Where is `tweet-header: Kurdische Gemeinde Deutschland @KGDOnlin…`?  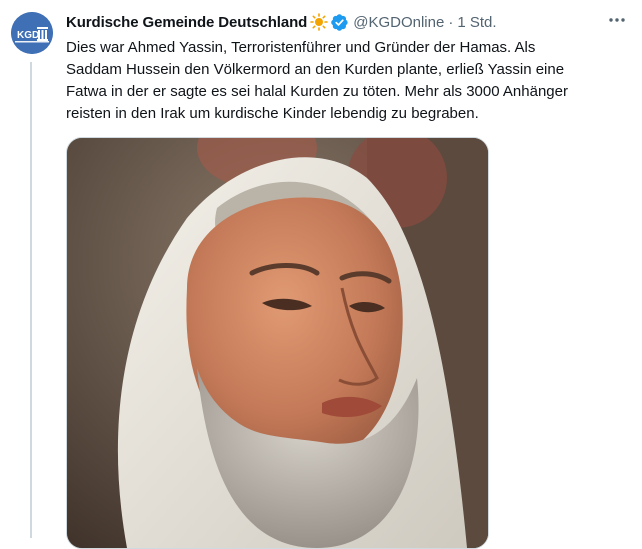 tweet-header: Kurdische Gemeinde Deutschland @KGDOnlin… is located at coordinates (346, 22).